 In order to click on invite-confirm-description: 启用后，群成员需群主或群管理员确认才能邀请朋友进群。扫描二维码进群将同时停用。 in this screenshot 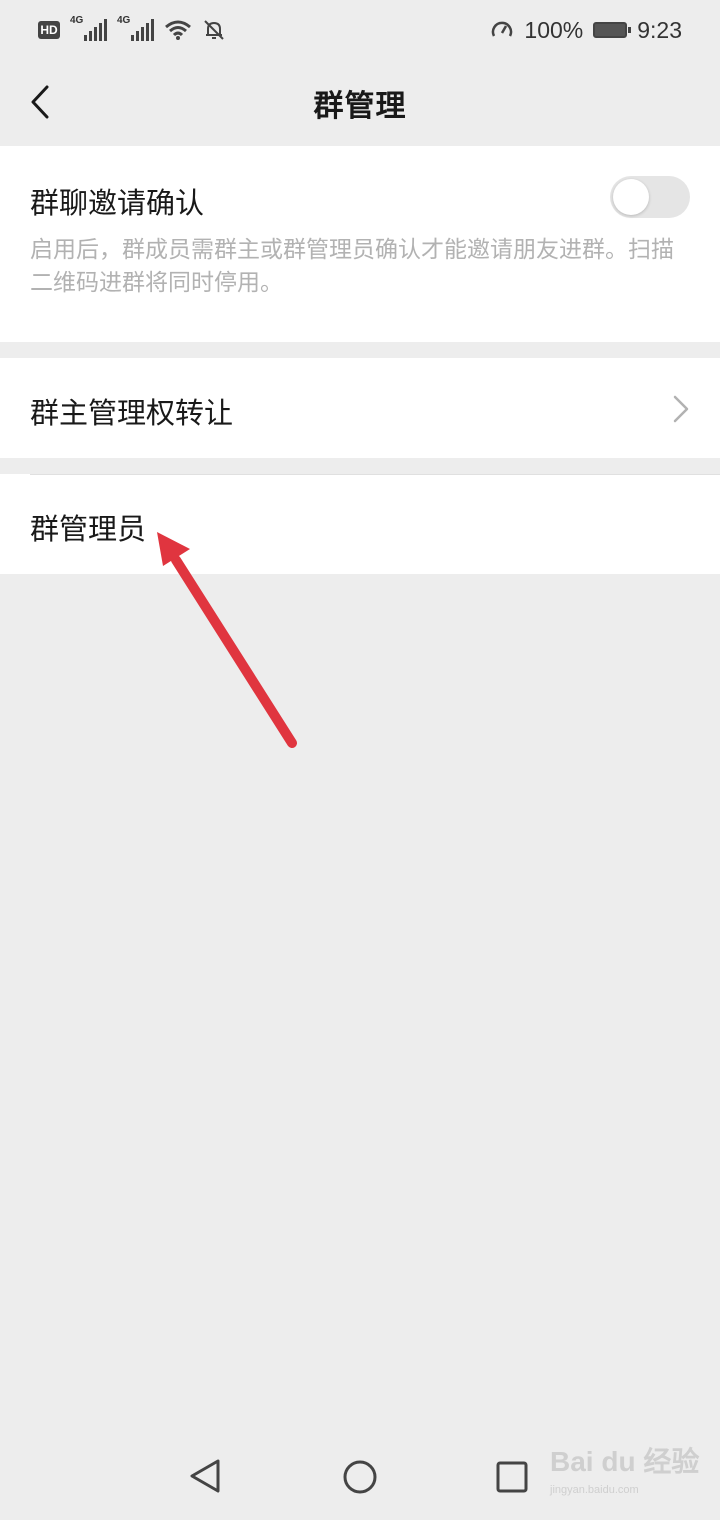, I will do `click(352, 266)`.